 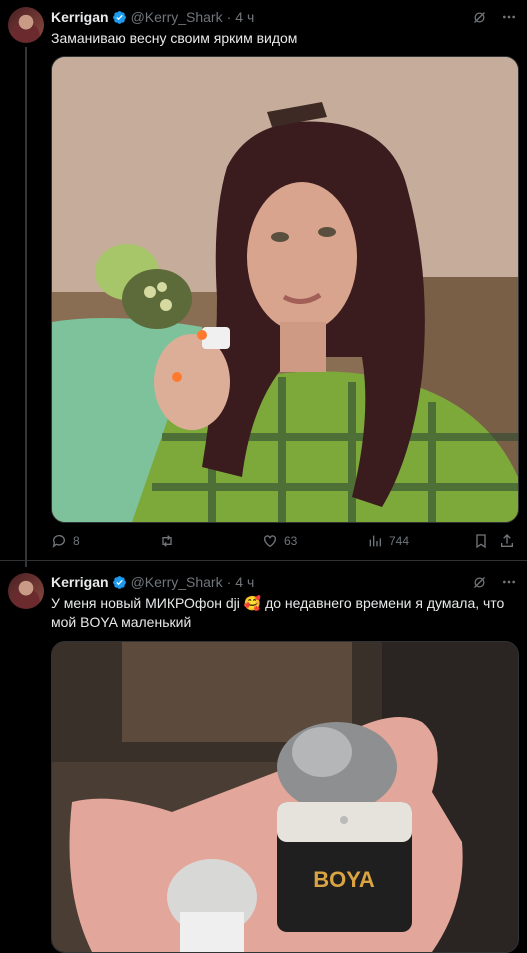 I want to click on bookmark-button, so click(x=481, y=541).